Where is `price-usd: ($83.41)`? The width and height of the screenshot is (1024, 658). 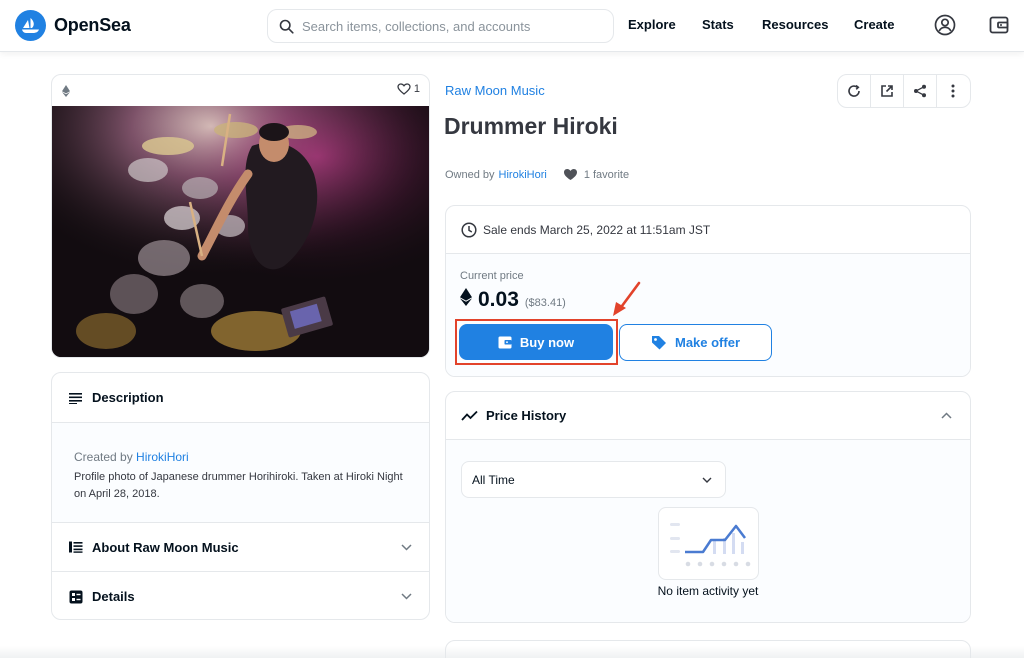 price-usd: ($83.41) is located at coordinates (545, 303).